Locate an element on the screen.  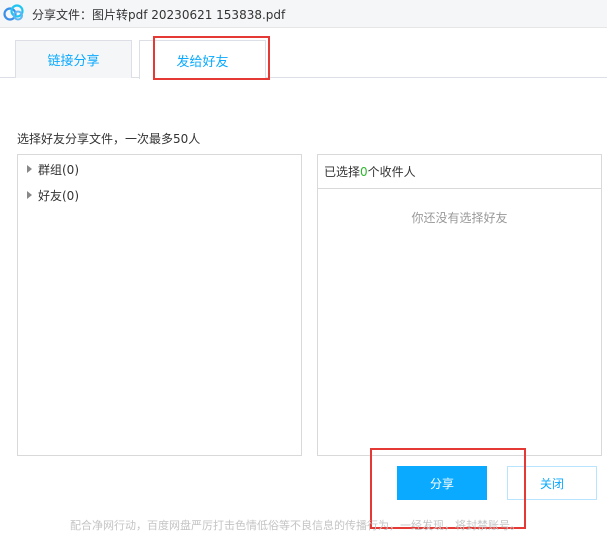
title-bar: 分享文件：图片转pdf 20230621 153838.pdf is located at coordinates (303, 14).